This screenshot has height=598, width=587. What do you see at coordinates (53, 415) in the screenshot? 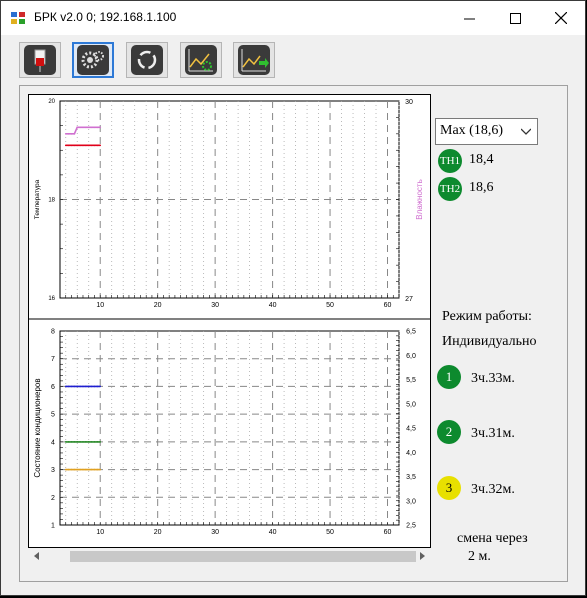
I see `y-tick-label: 5` at bounding box center [53, 415].